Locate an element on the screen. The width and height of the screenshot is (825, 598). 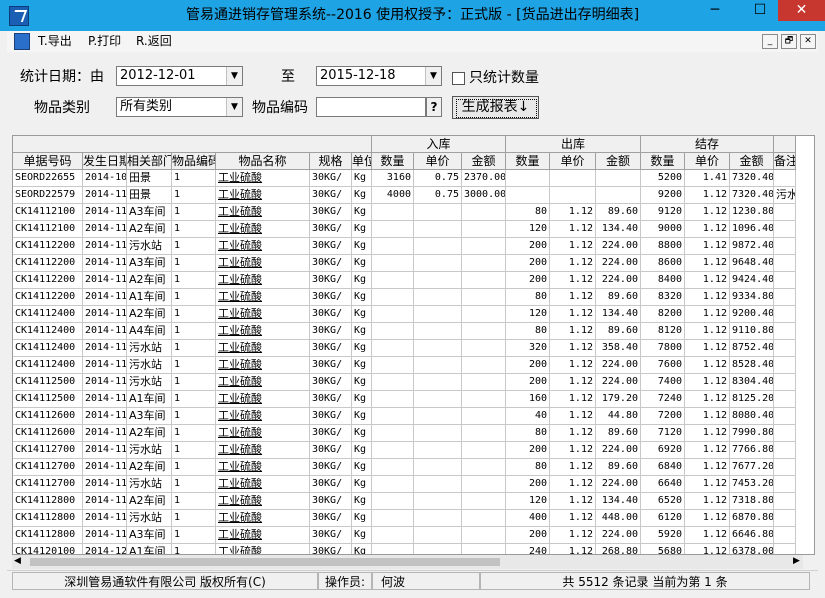
mdi-close-button: ✕ is located at coordinates (808, 41).